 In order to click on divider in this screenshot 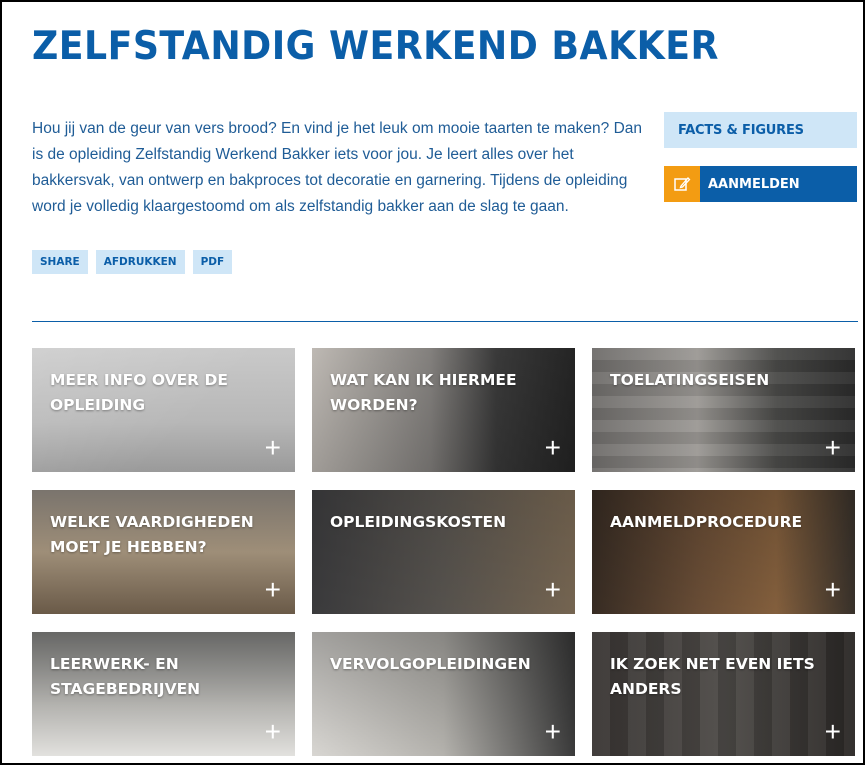, I will do `click(445, 321)`.